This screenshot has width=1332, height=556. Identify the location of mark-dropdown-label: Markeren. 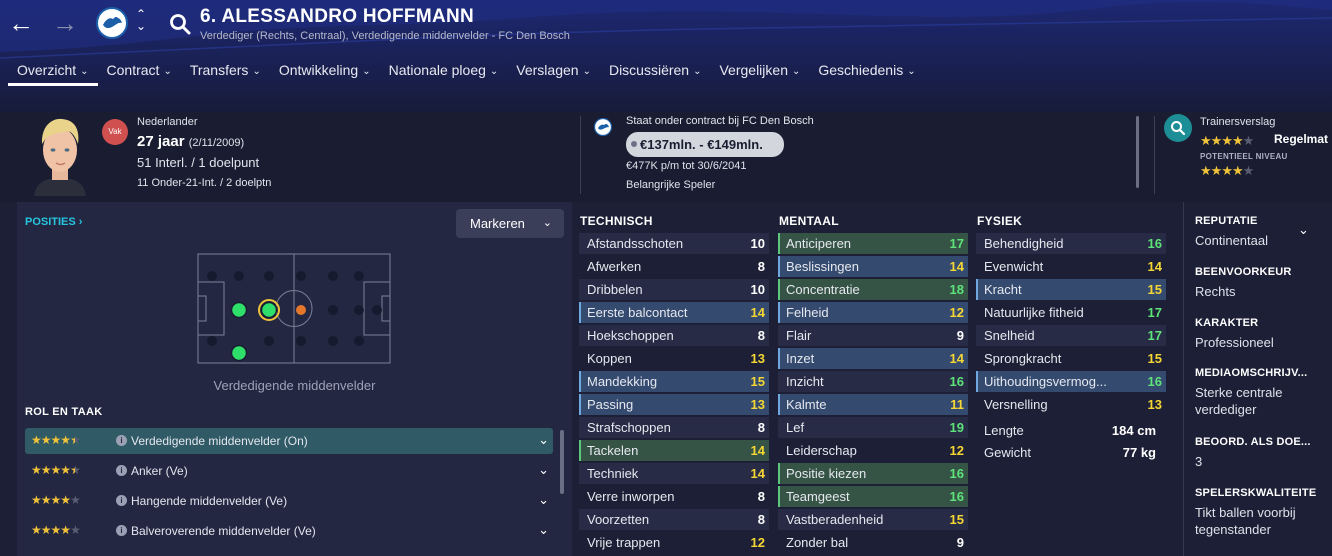
(497, 223).